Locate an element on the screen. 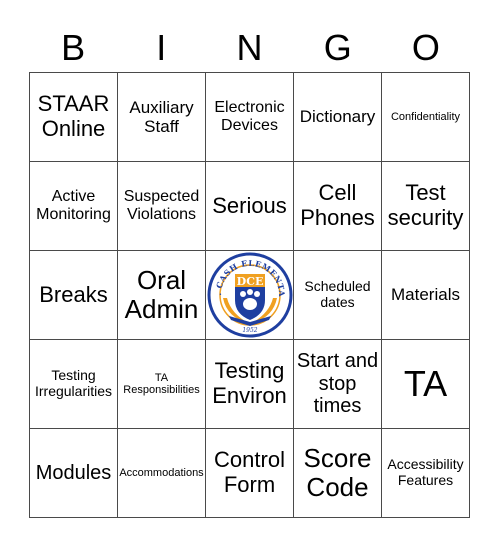  bingo-cell: Accommodations is located at coordinates (161, 473).